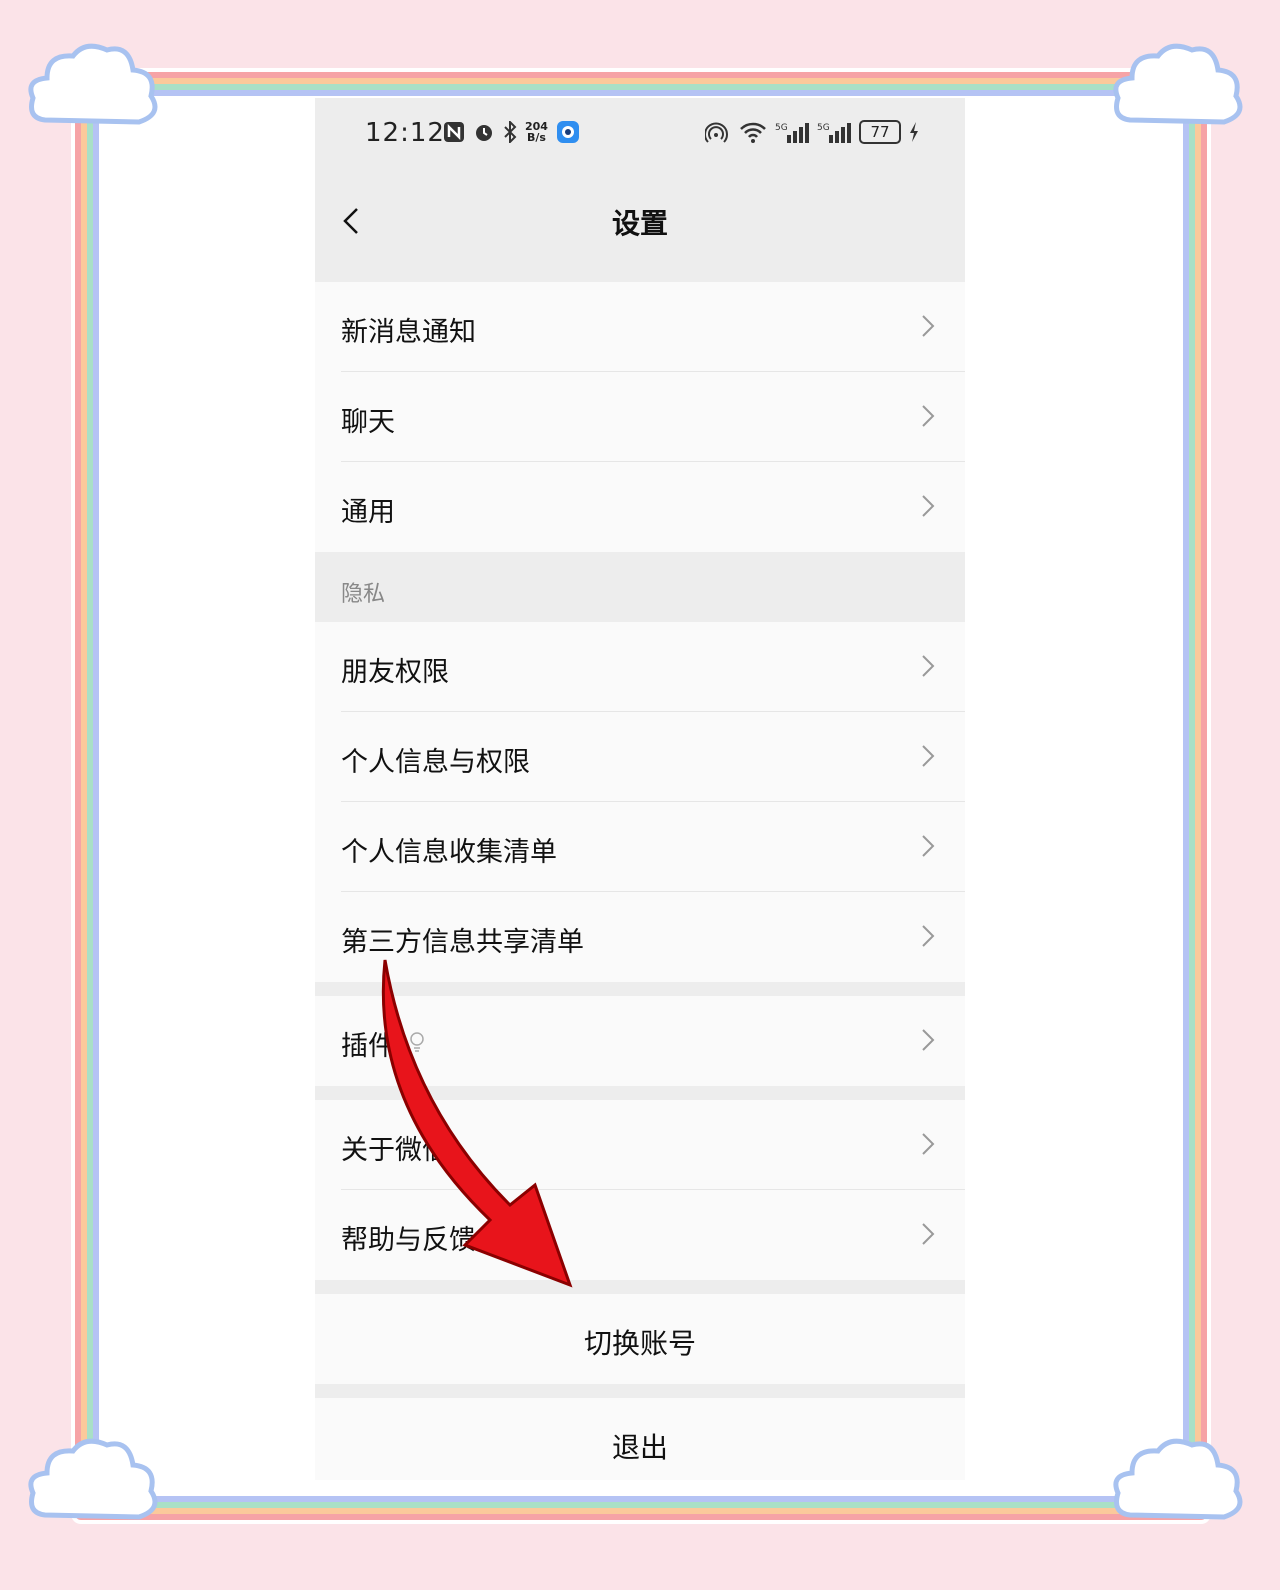 The height and width of the screenshot is (1590, 1280). I want to click on menu-item-third-party-sharing: 第三方信息共享清单, so click(640, 937).